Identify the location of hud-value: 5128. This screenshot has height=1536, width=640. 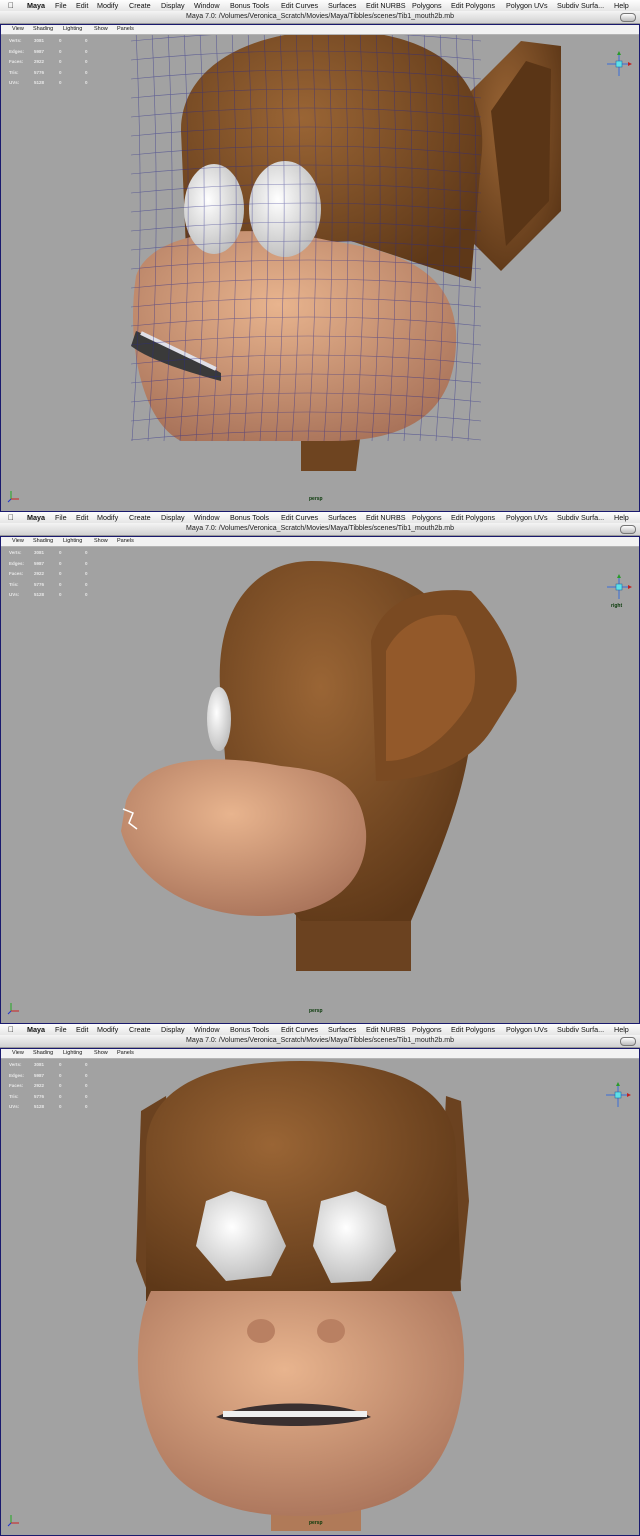
(39, 82).